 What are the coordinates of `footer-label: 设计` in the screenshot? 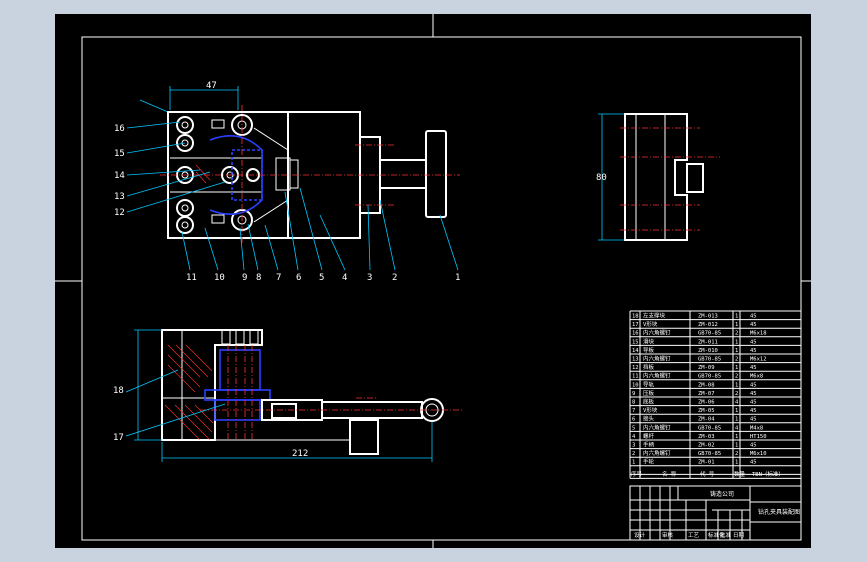 It's located at (640, 535).